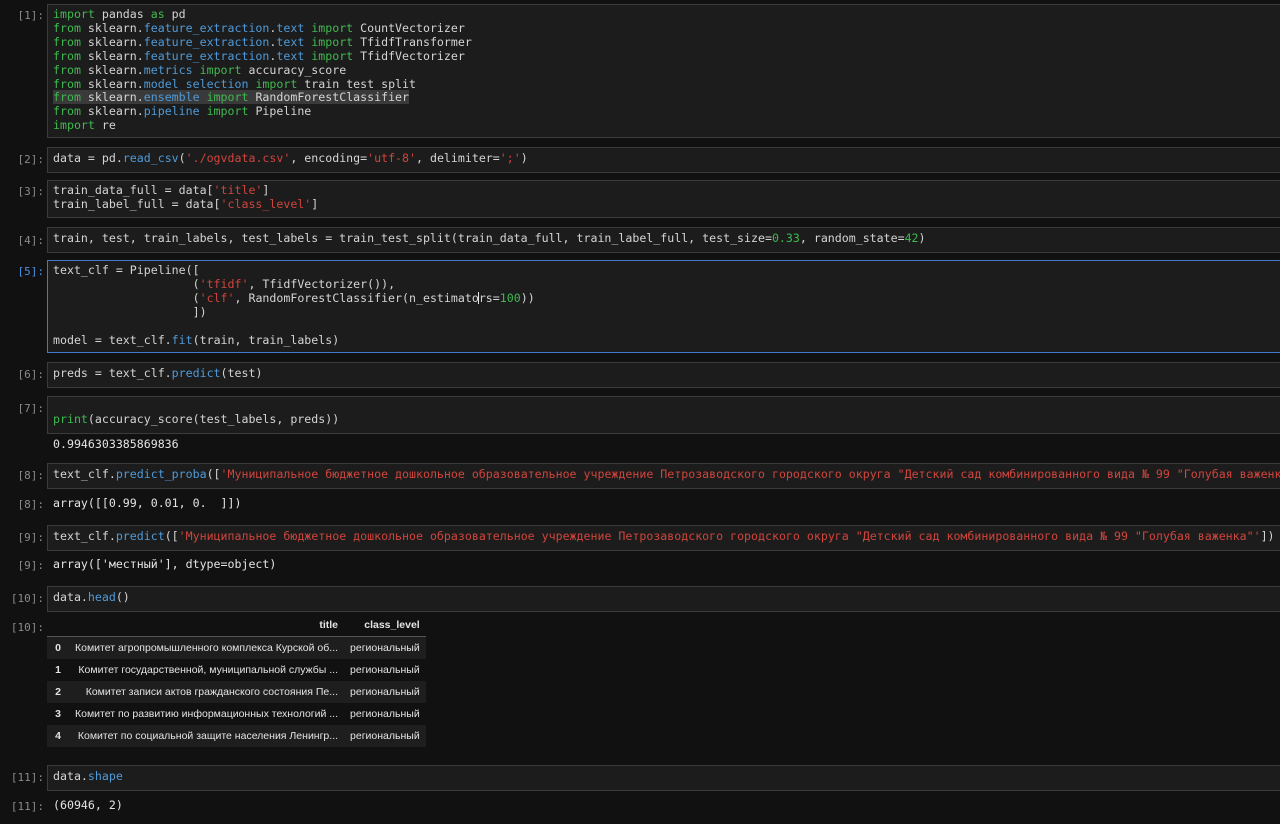 The height and width of the screenshot is (824, 1280). What do you see at coordinates (58, 625) in the screenshot?
I see `index-header` at bounding box center [58, 625].